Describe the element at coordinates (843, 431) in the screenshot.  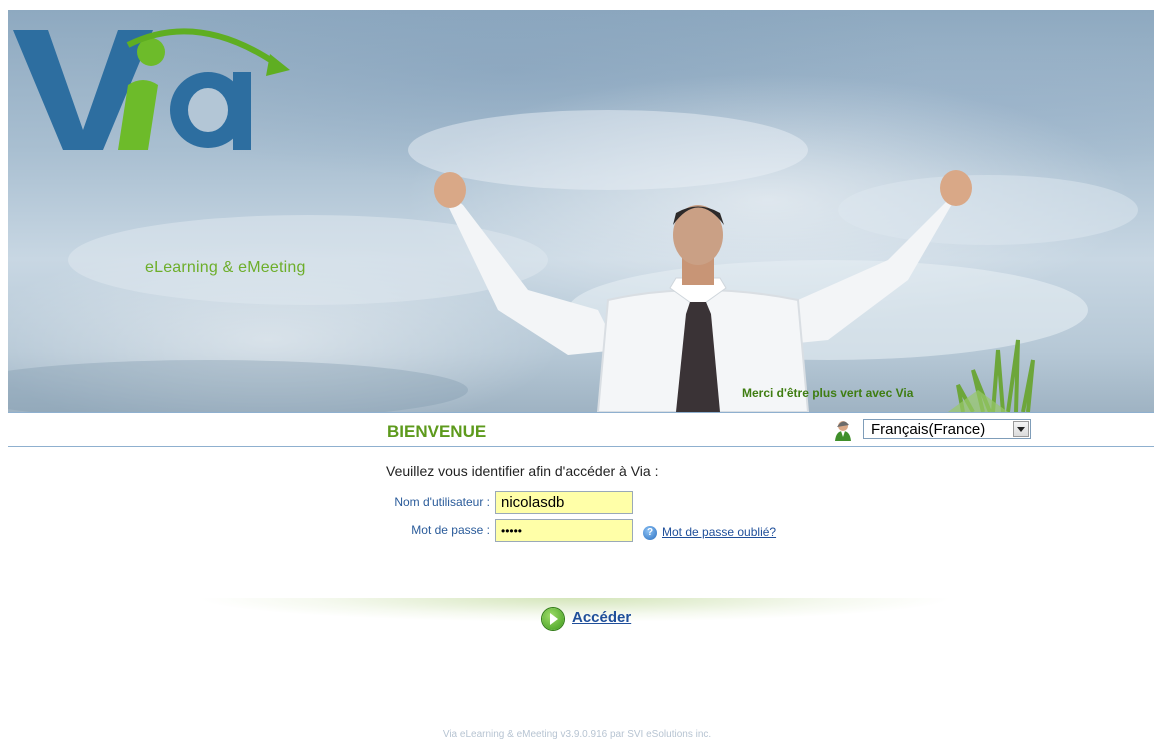
I see `user-language-icon` at that location.